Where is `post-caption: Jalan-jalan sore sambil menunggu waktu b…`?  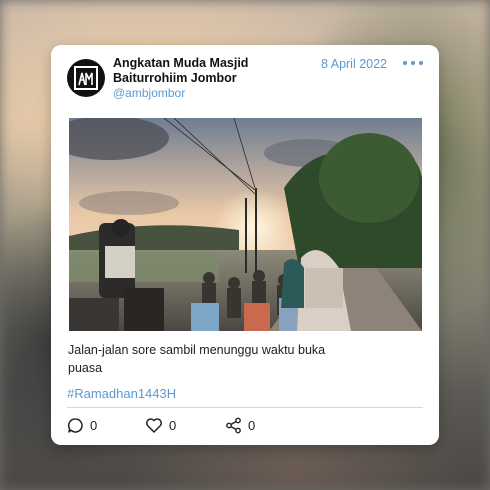 post-caption: Jalan-jalan sore sambil menunggu waktu b… is located at coordinates (197, 359).